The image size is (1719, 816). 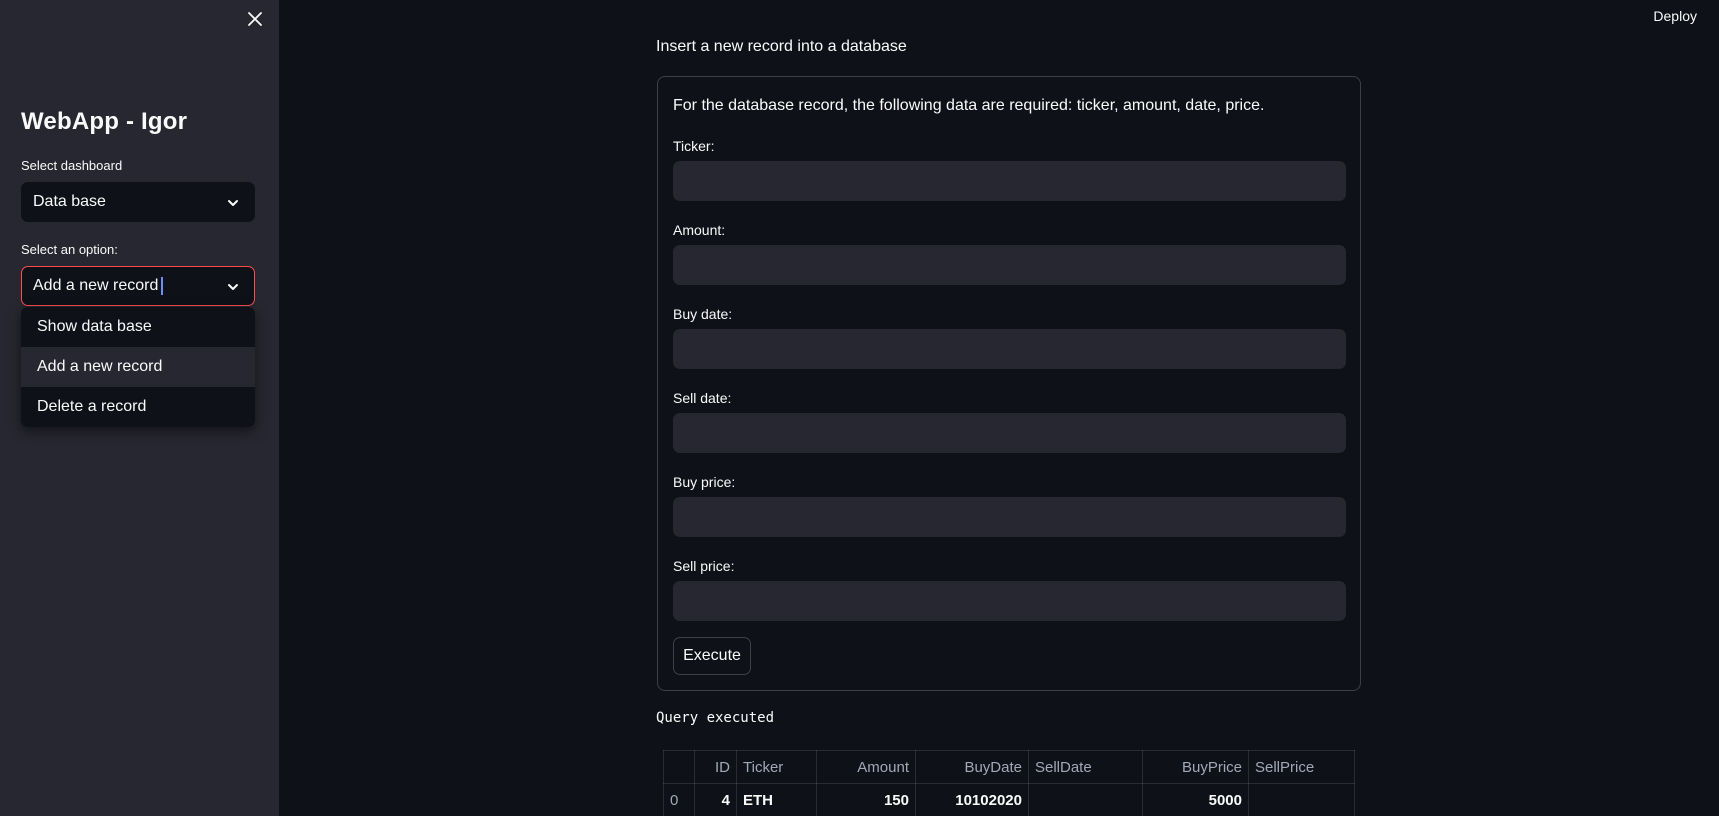 I want to click on ticker-input, so click(x=1009, y=181).